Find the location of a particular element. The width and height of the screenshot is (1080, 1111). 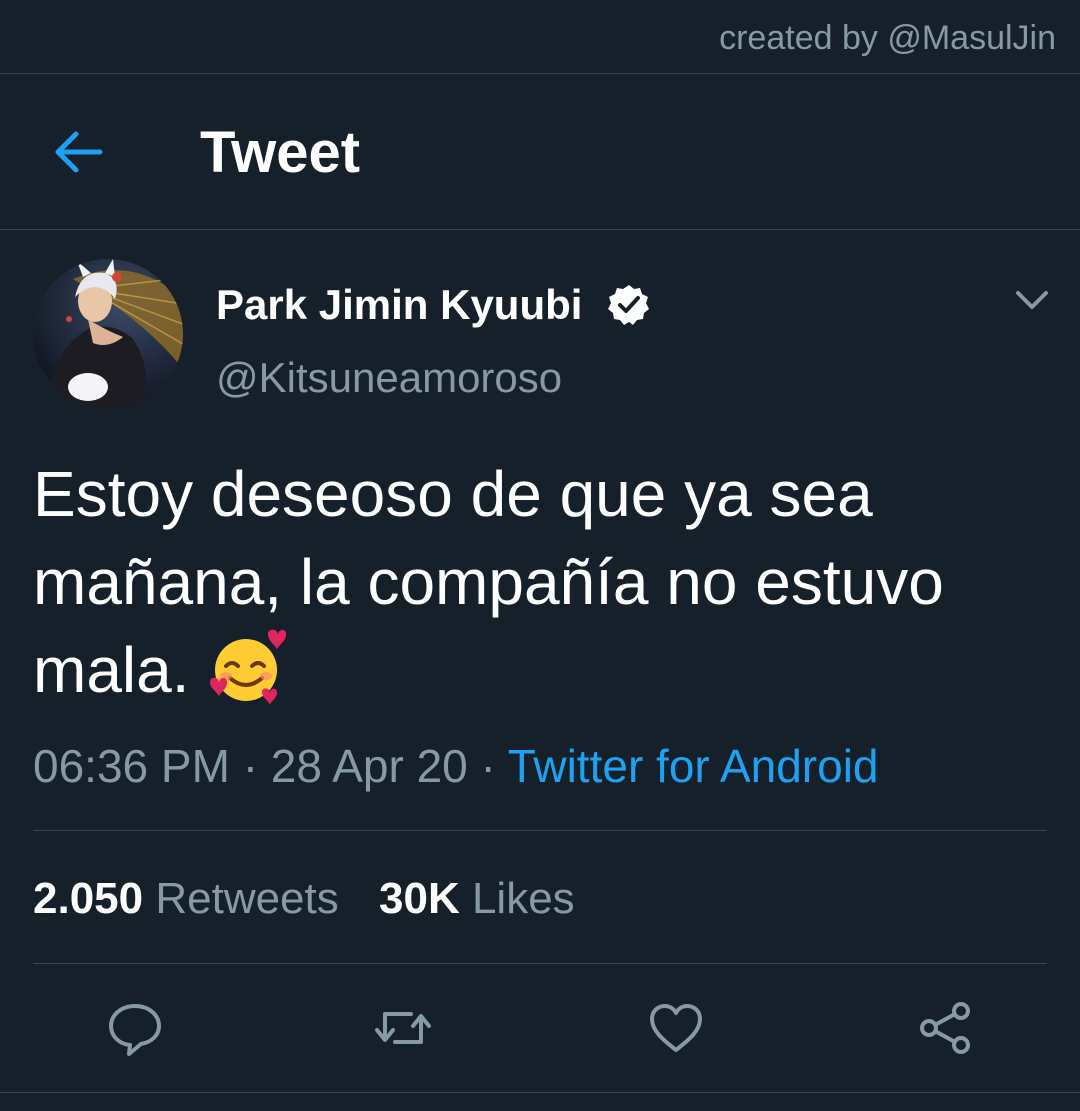

tweet-stats: 2.050 Retweets 30K Likes is located at coordinates (304, 899).